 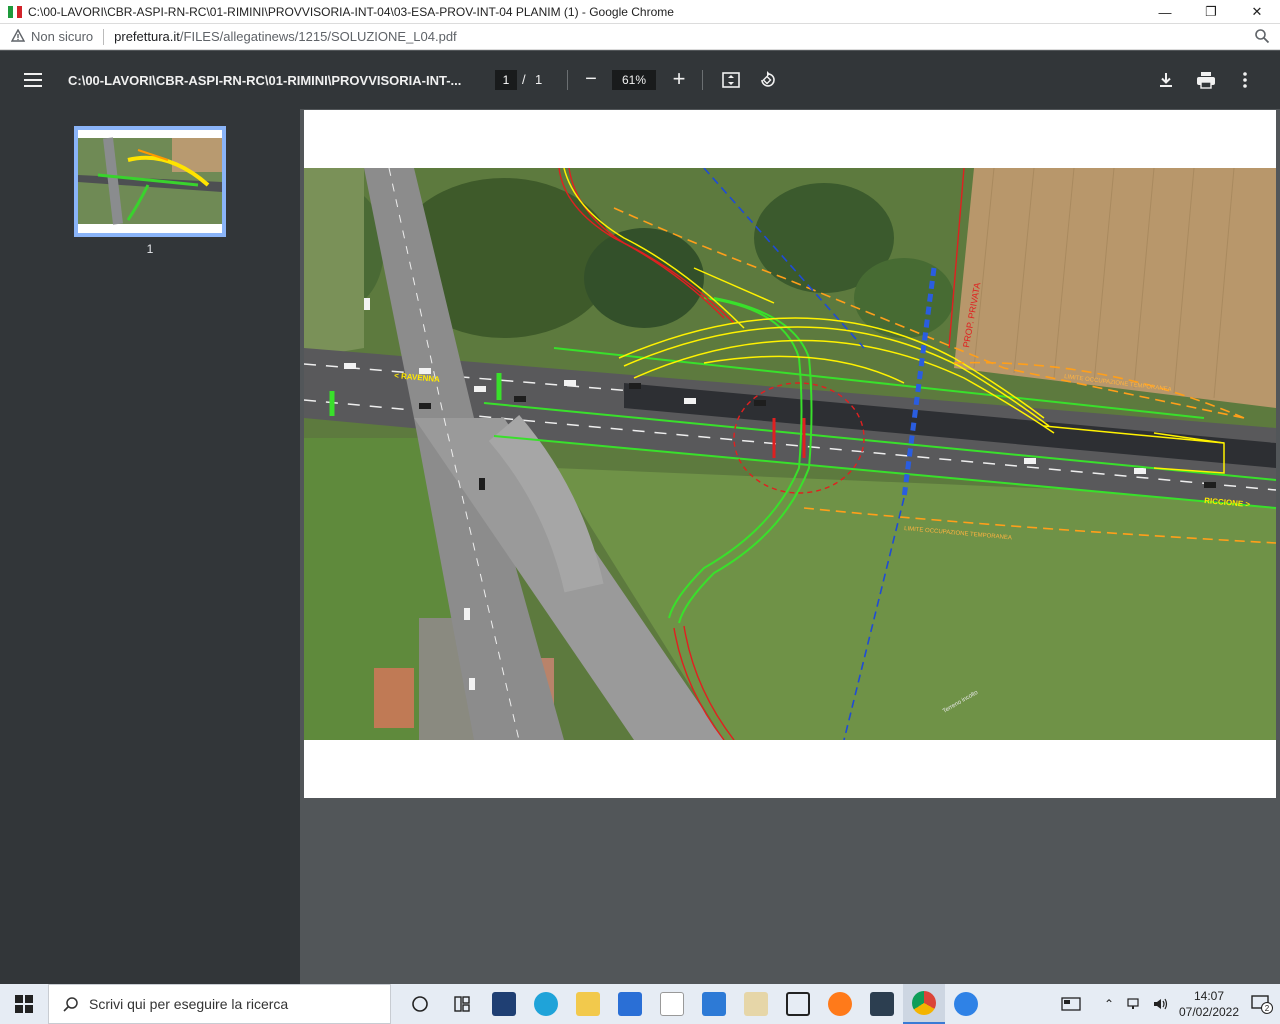 I want to click on store-app-icon, so click(x=630, y=1004).